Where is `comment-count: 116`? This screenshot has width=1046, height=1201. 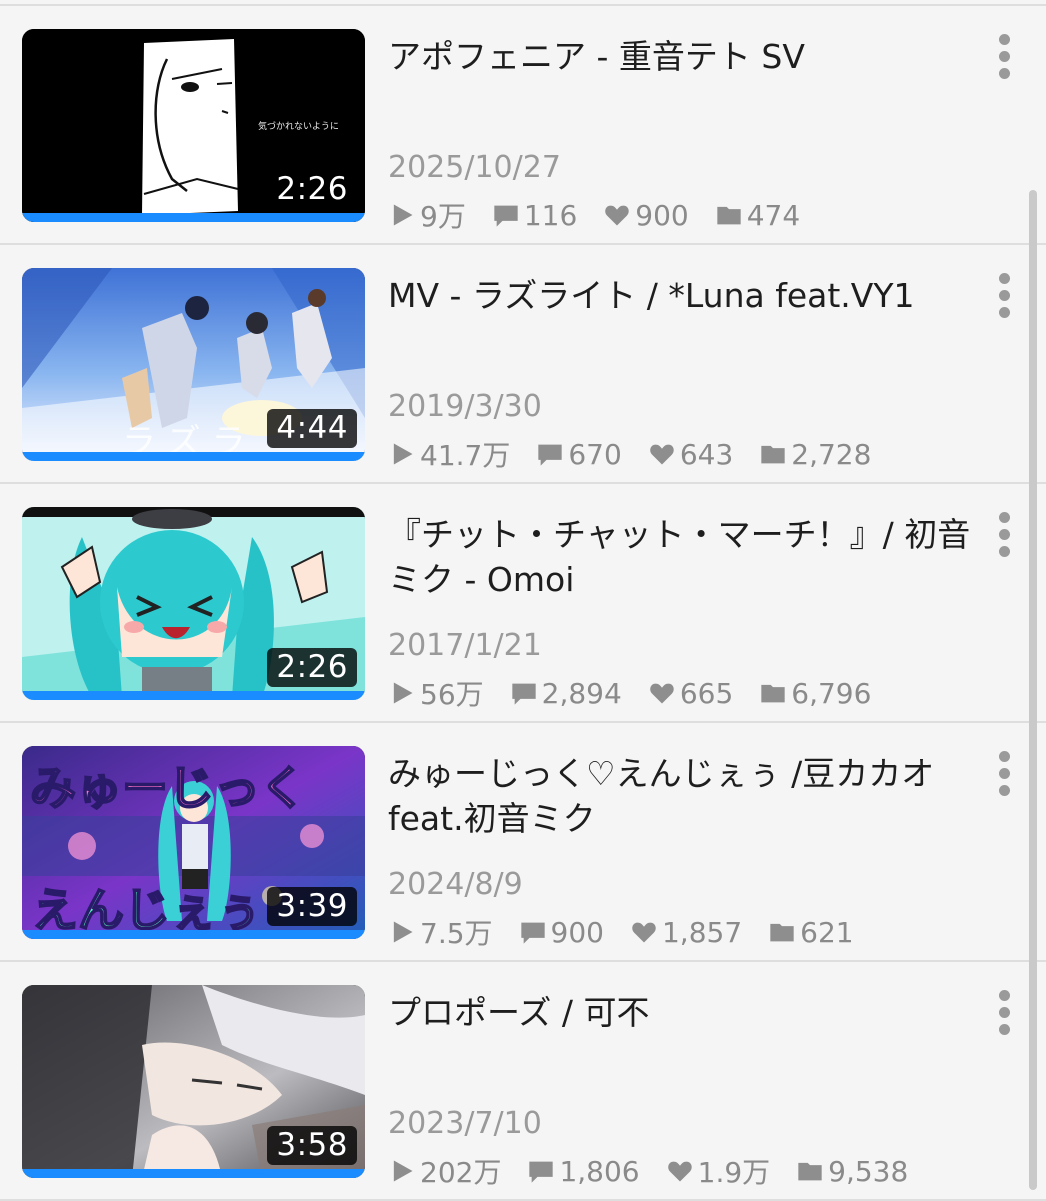
comment-count: 116 is located at coordinates (534, 215).